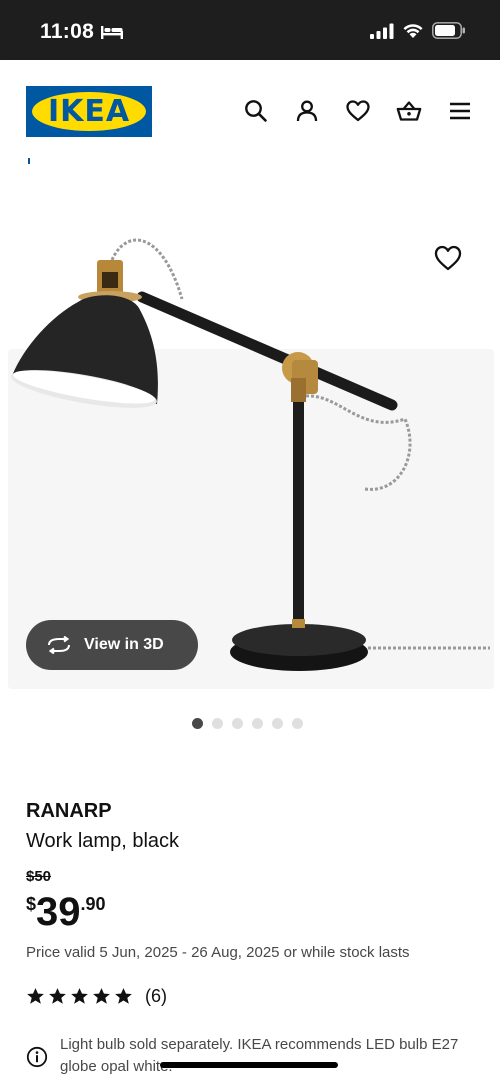 Image resolution: width=500 pixels, height=1080 pixels. What do you see at coordinates (249, 1065) in the screenshot?
I see `home-indicator` at bounding box center [249, 1065].